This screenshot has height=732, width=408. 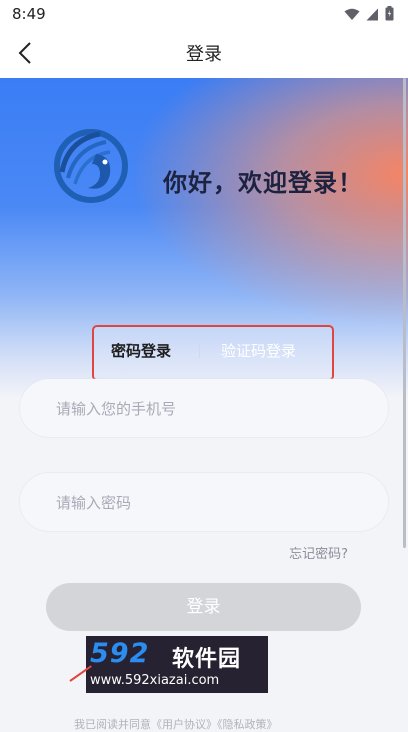 What do you see at coordinates (211, 409) in the screenshot?
I see `phone-input` at bounding box center [211, 409].